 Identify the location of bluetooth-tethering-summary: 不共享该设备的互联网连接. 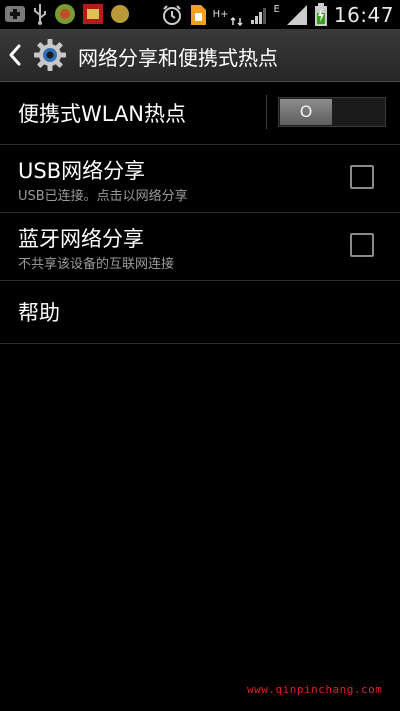
(96, 264).